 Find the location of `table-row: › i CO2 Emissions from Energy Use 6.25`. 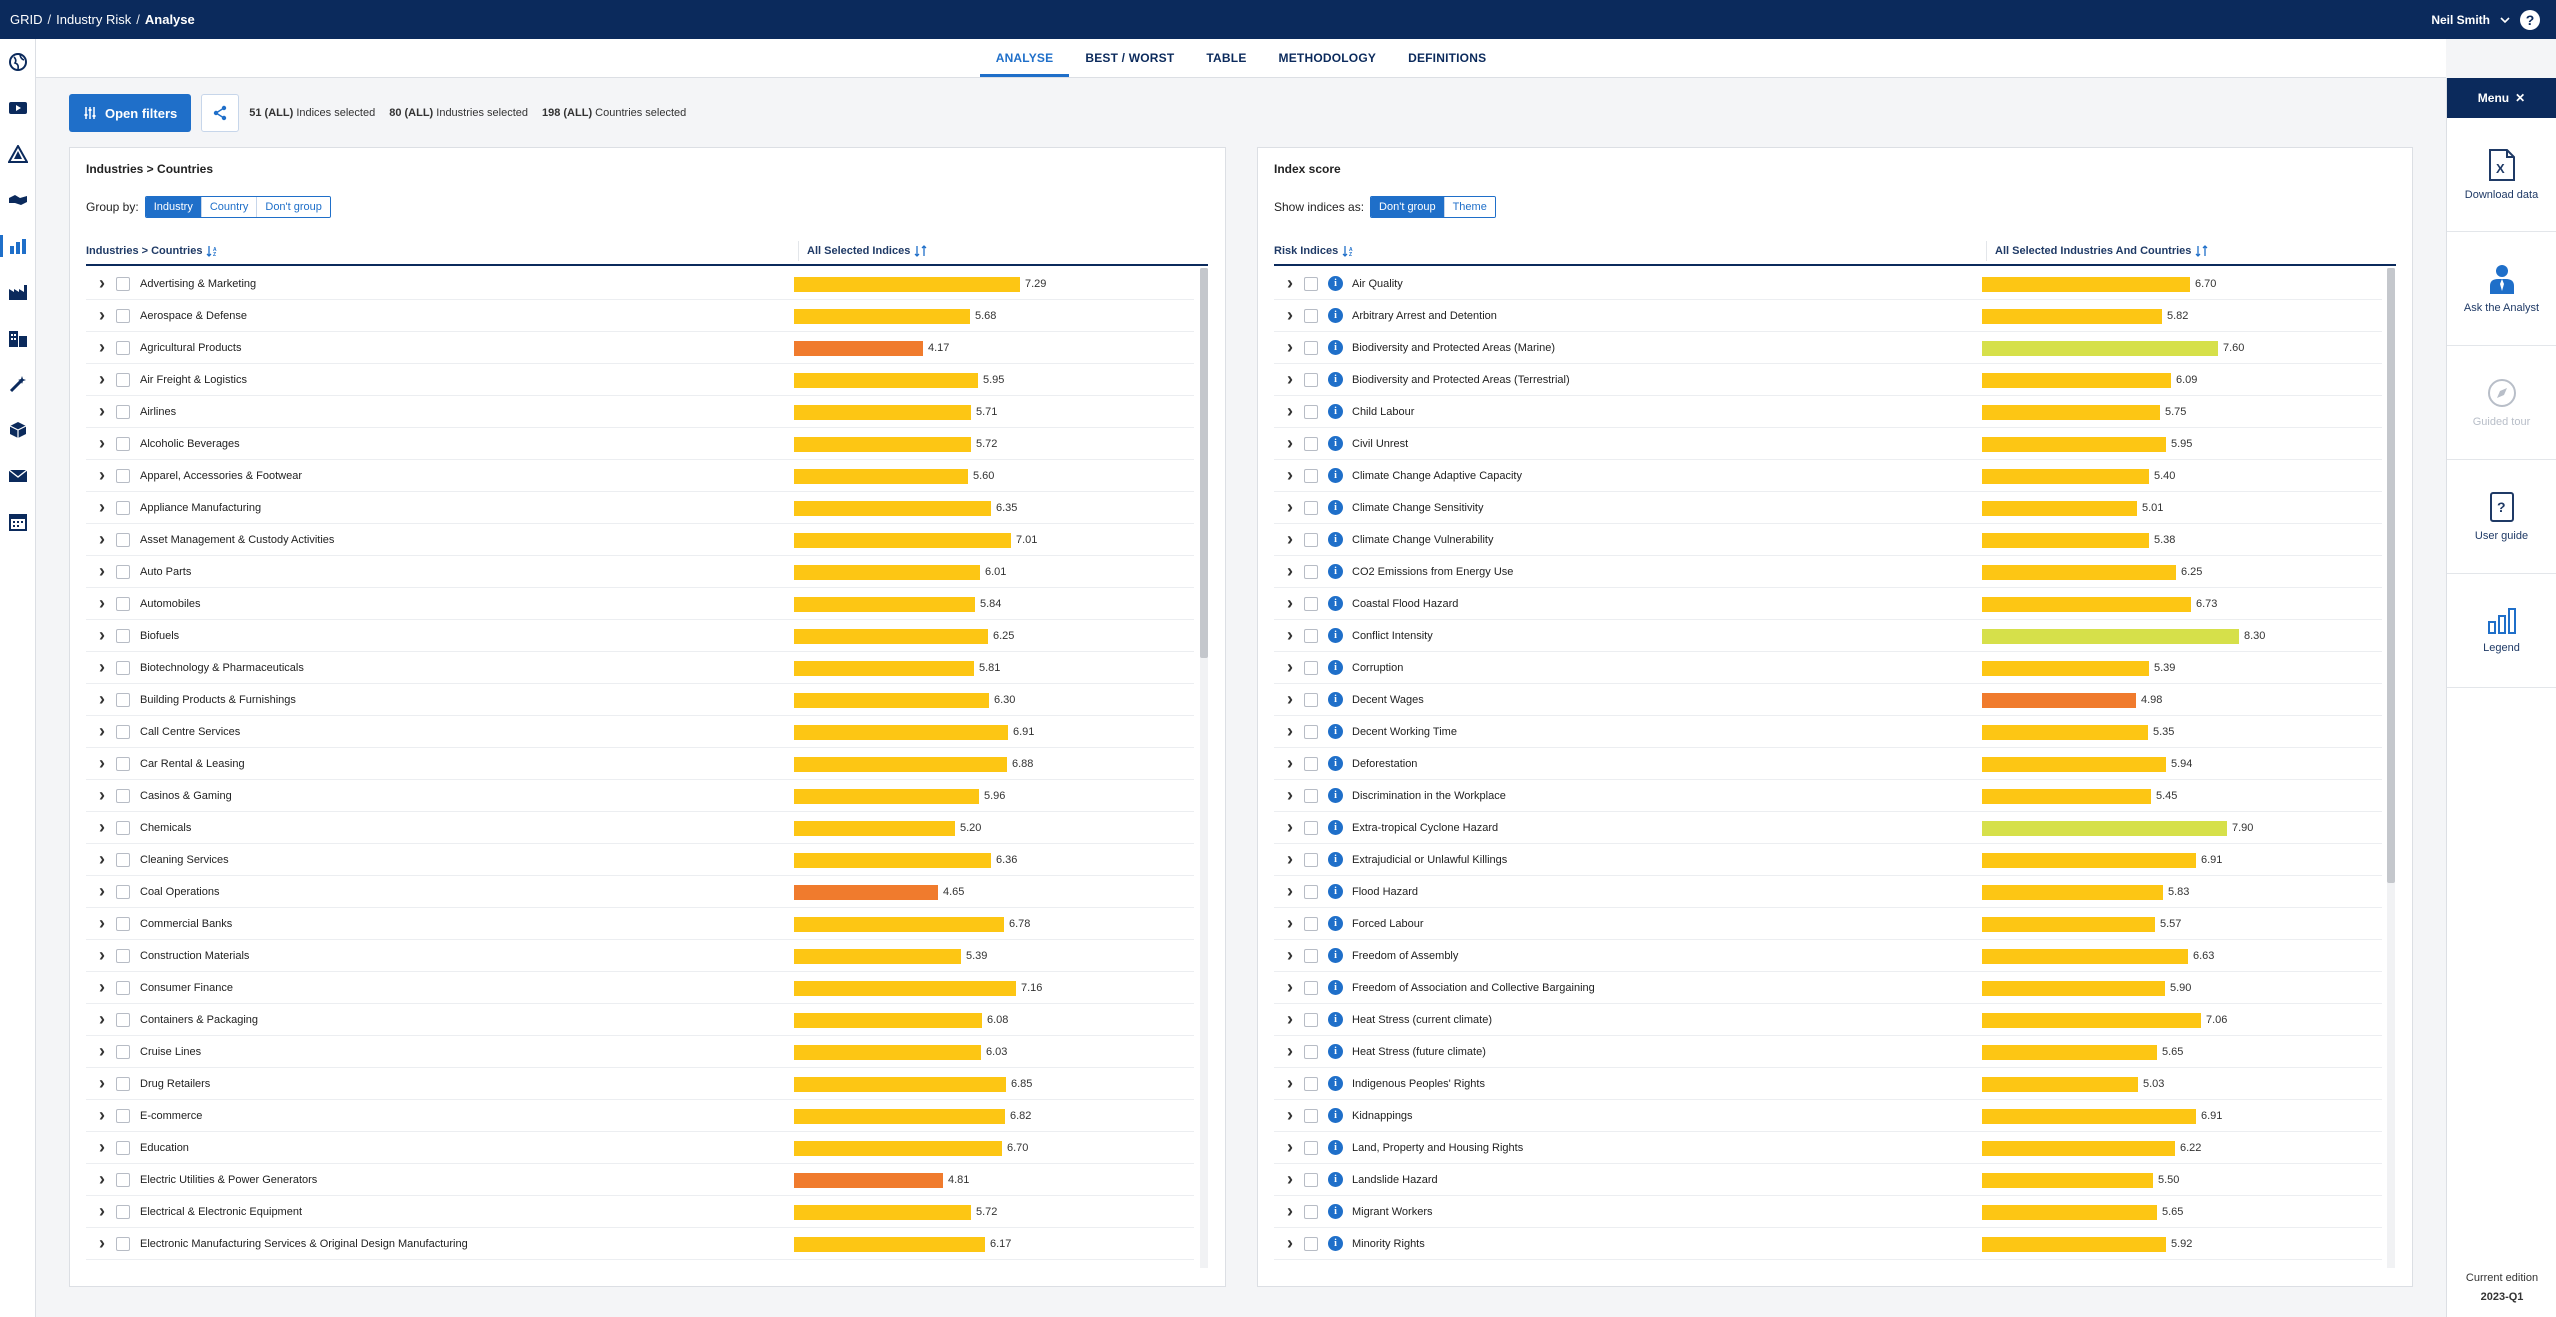

table-row: › i CO2 Emissions from Energy Use 6.25 is located at coordinates (1828, 572).